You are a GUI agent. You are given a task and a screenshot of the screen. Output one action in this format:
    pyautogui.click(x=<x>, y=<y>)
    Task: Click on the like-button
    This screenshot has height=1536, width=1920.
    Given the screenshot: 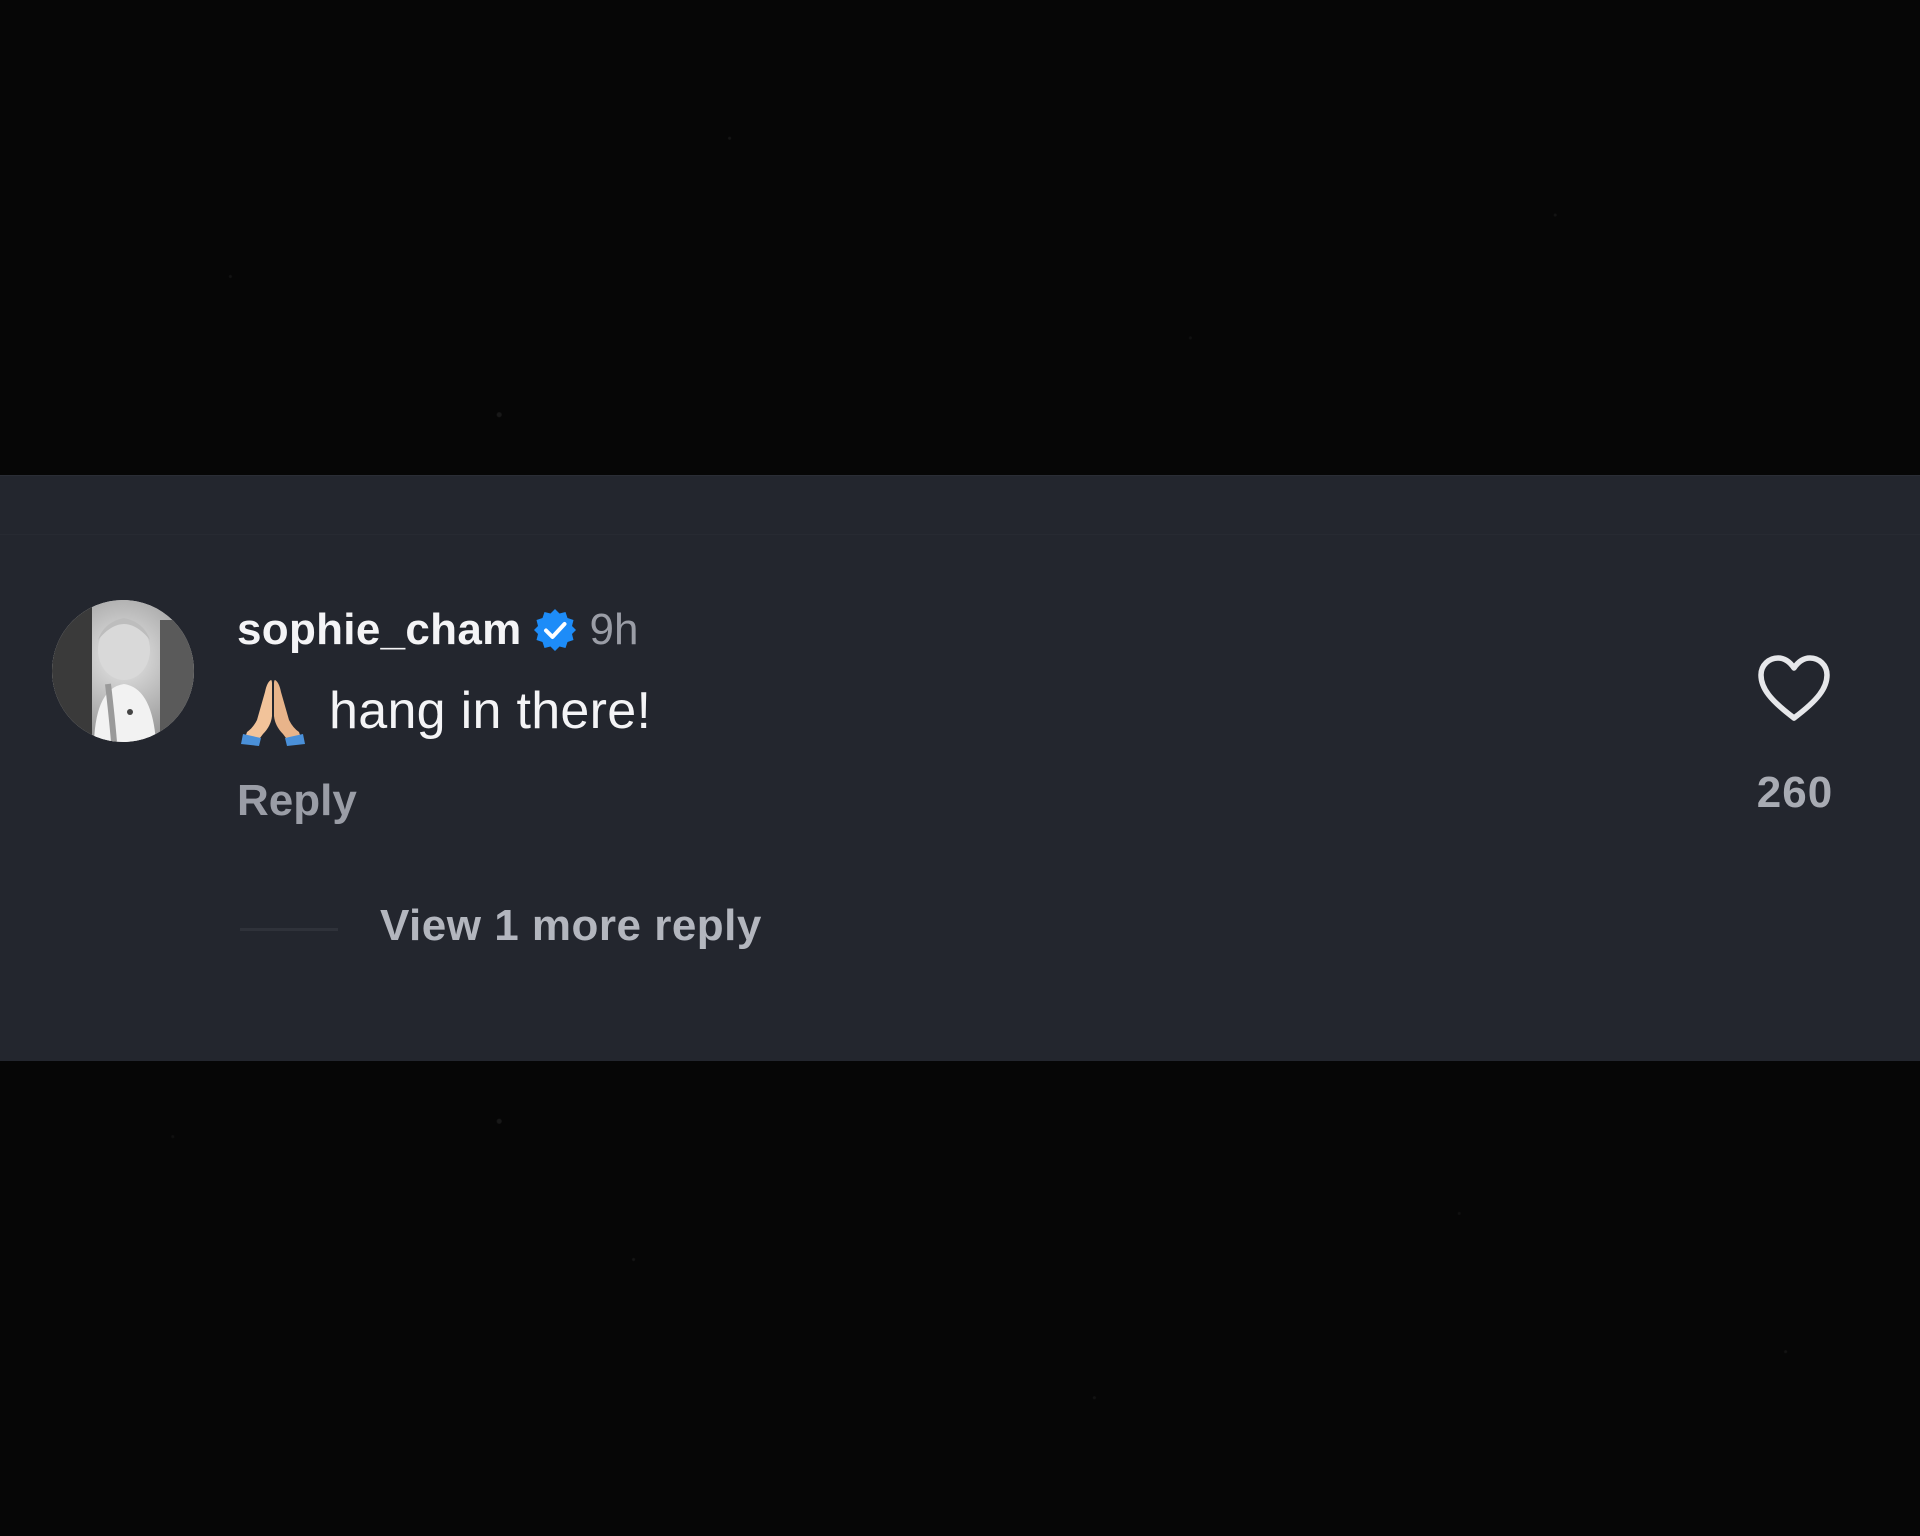 What is the action you would take?
    pyautogui.click(x=1794, y=689)
    